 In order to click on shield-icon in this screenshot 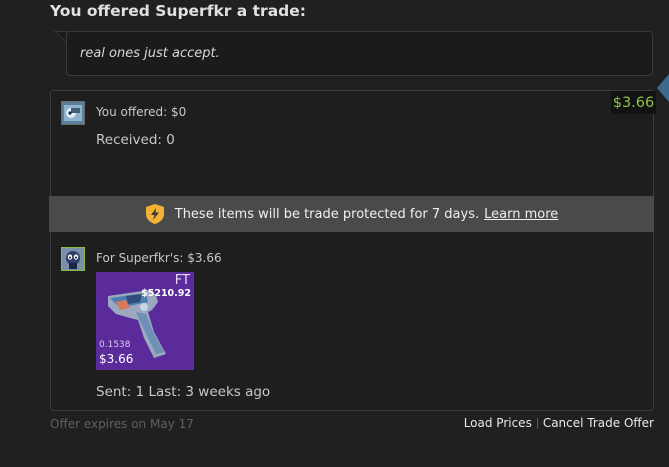, I will do `click(154, 214)`.